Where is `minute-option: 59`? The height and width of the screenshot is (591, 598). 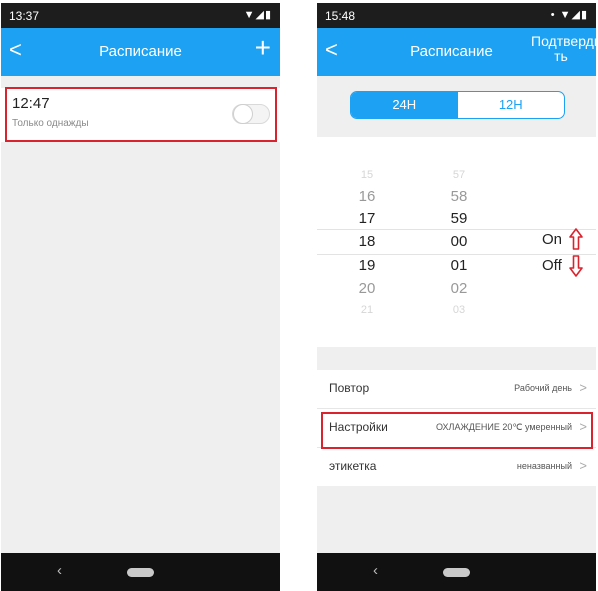 minute-option: 59 is located at coordinates (459, 218).